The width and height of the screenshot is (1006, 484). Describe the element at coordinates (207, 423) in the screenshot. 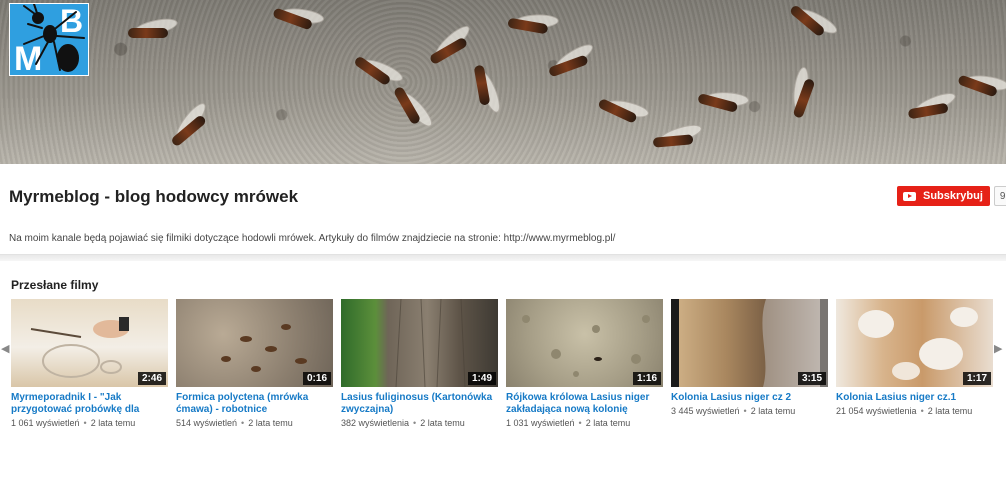

I see `video-views: 514 wyświetleń` at that location.